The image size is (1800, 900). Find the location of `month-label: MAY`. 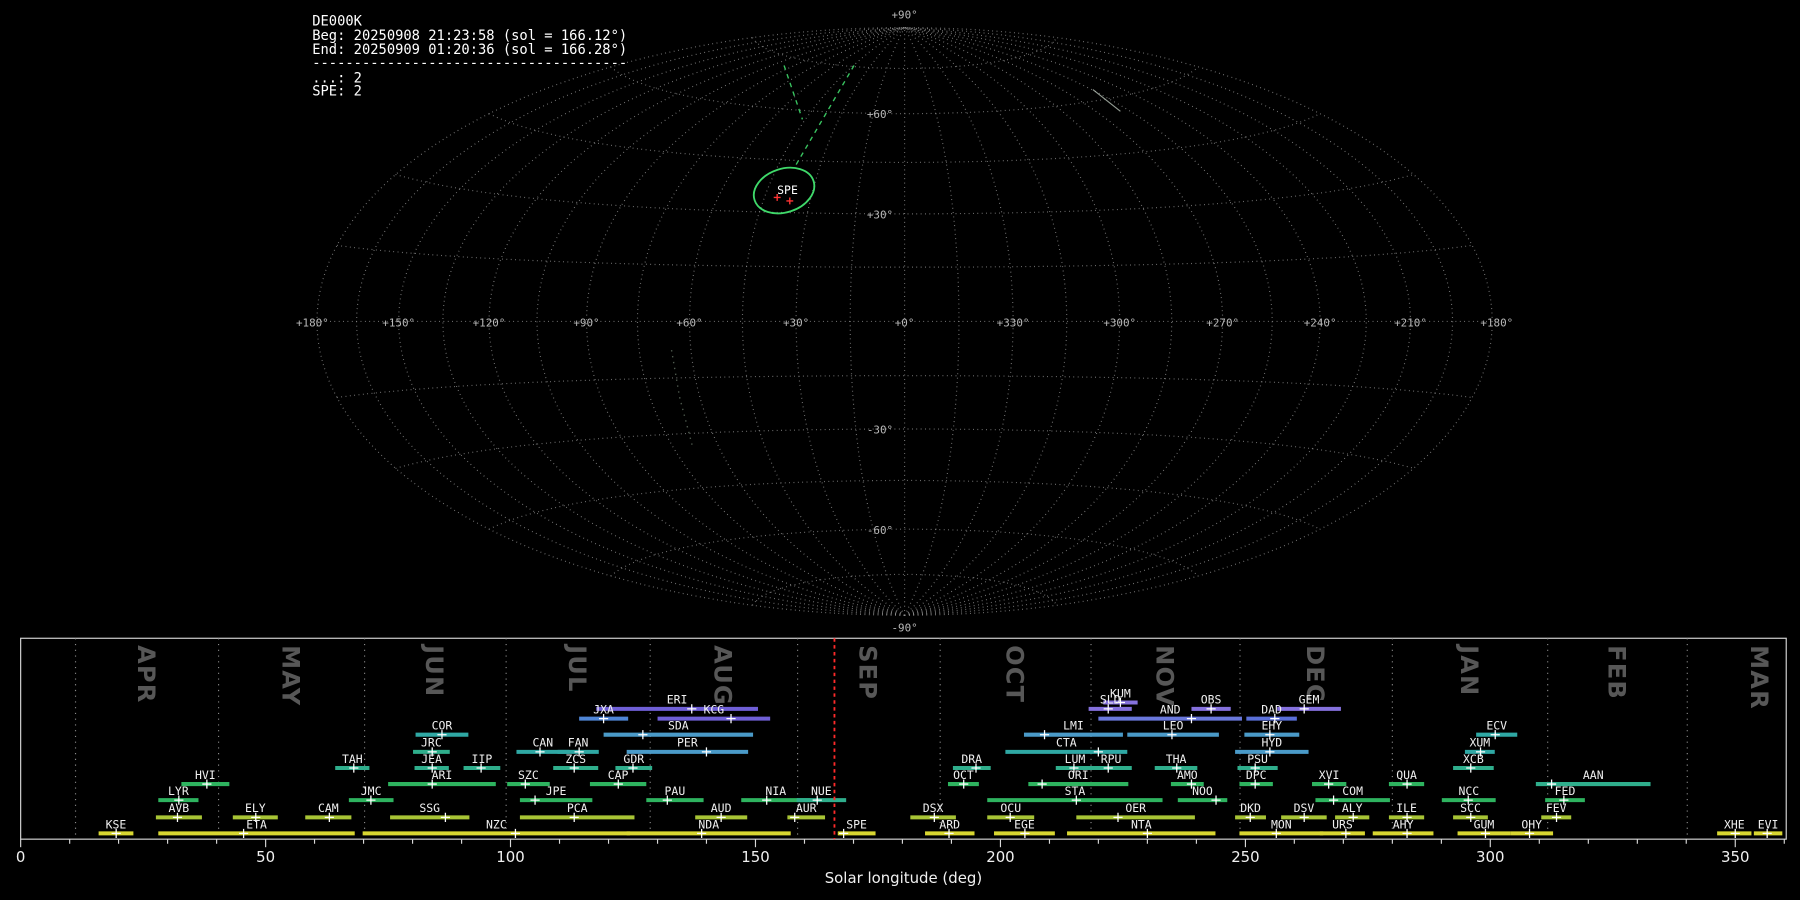

month-label: MAY is located at coordinates (290, 675).